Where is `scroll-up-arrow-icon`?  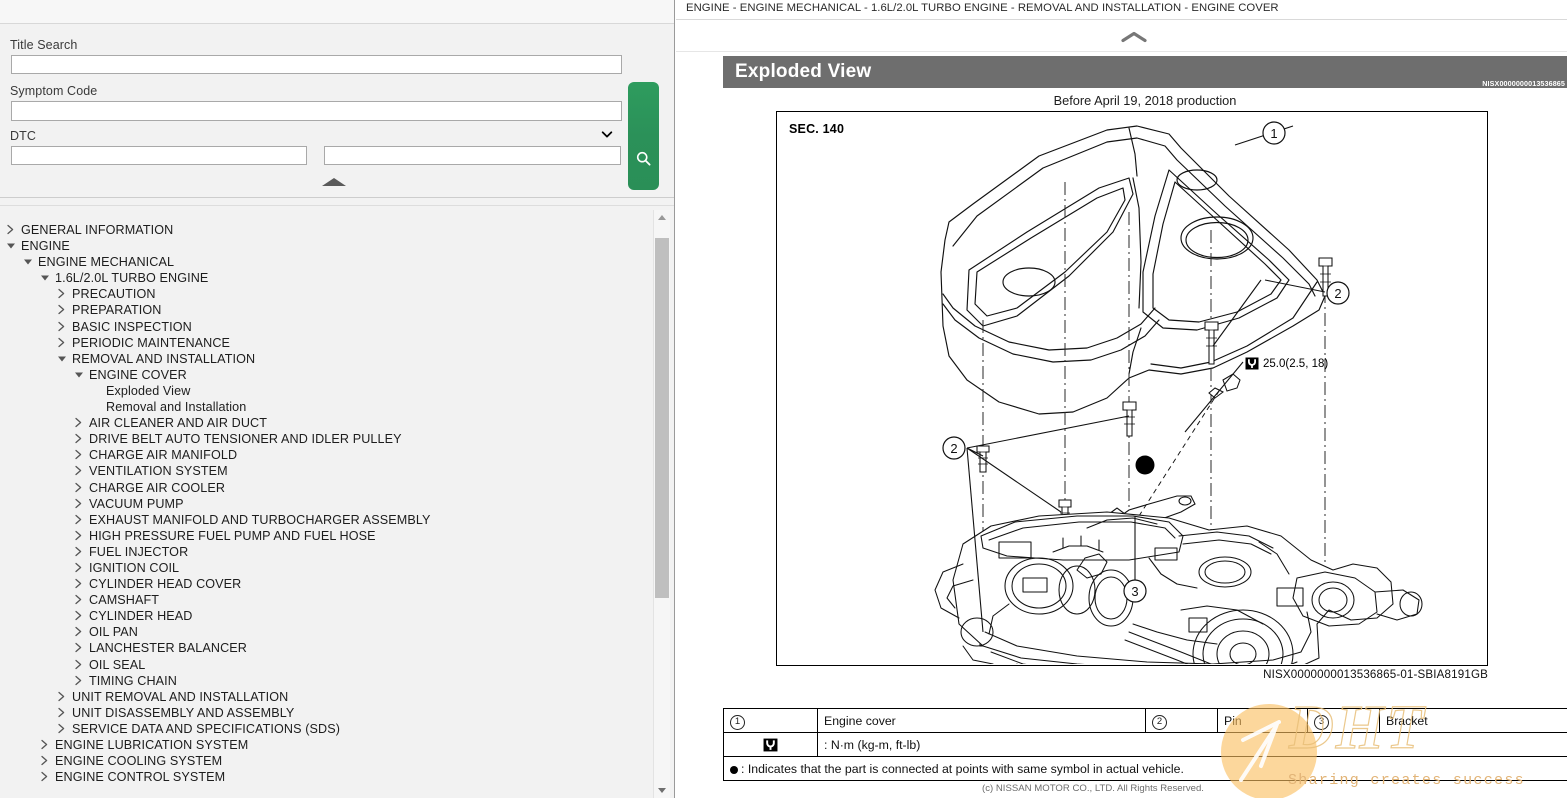
scroll-up-arrow-icon is located at coordinates (662, 218).